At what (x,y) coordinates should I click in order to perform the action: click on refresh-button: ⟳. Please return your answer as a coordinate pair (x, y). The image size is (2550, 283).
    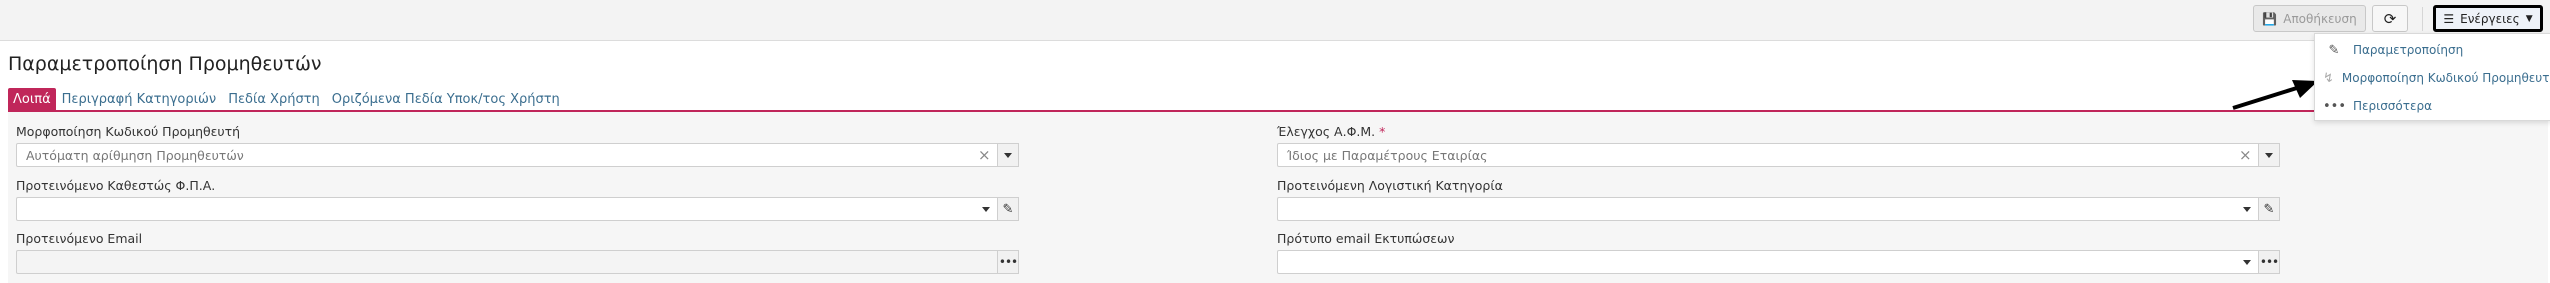
    Looking at the image, I should click on (2390, 18).